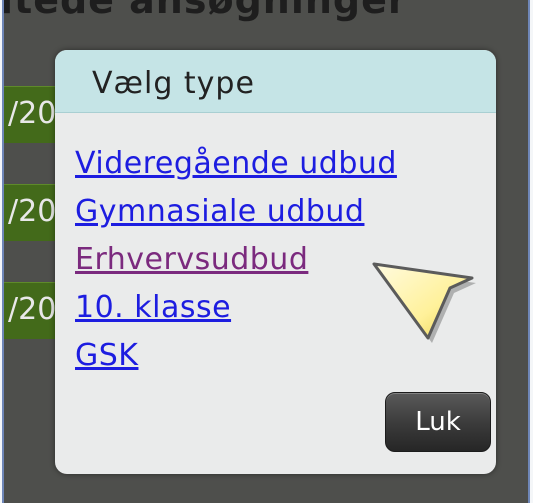 Image resolution: width=533 pixels, height=503 pixels. I want to click on dialog-title: Vælg type, so click(173, 83).